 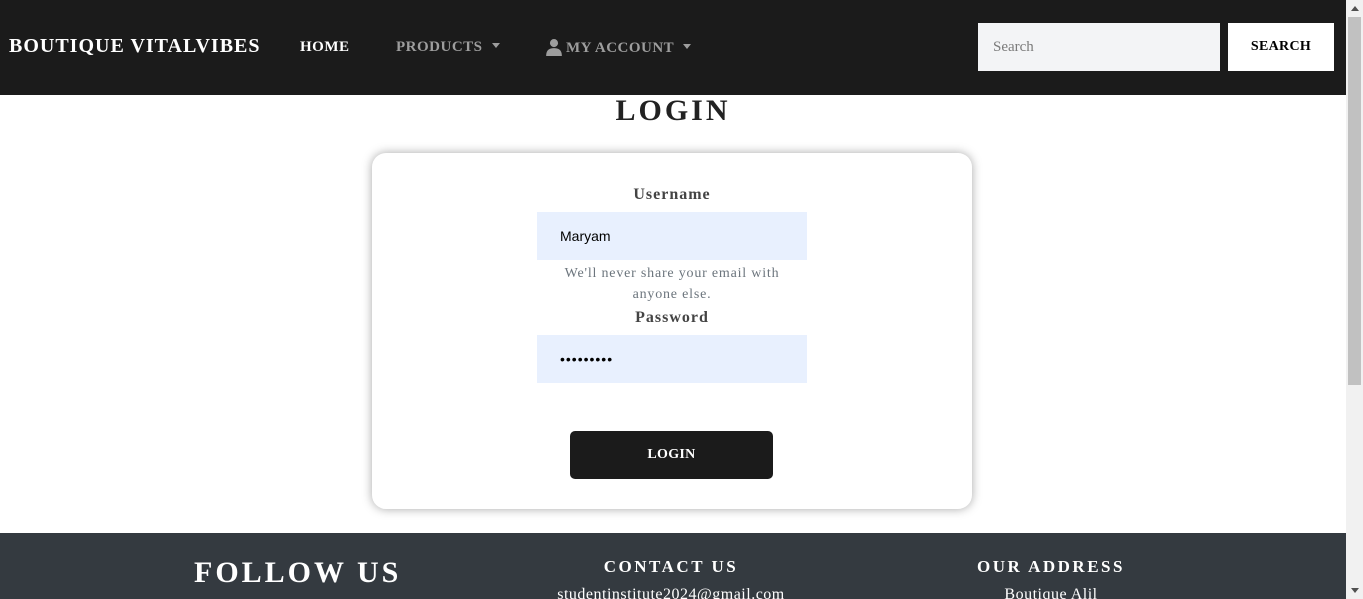 I want to click on scroll-up-arrow-icon, so click(x=1354, y=8).